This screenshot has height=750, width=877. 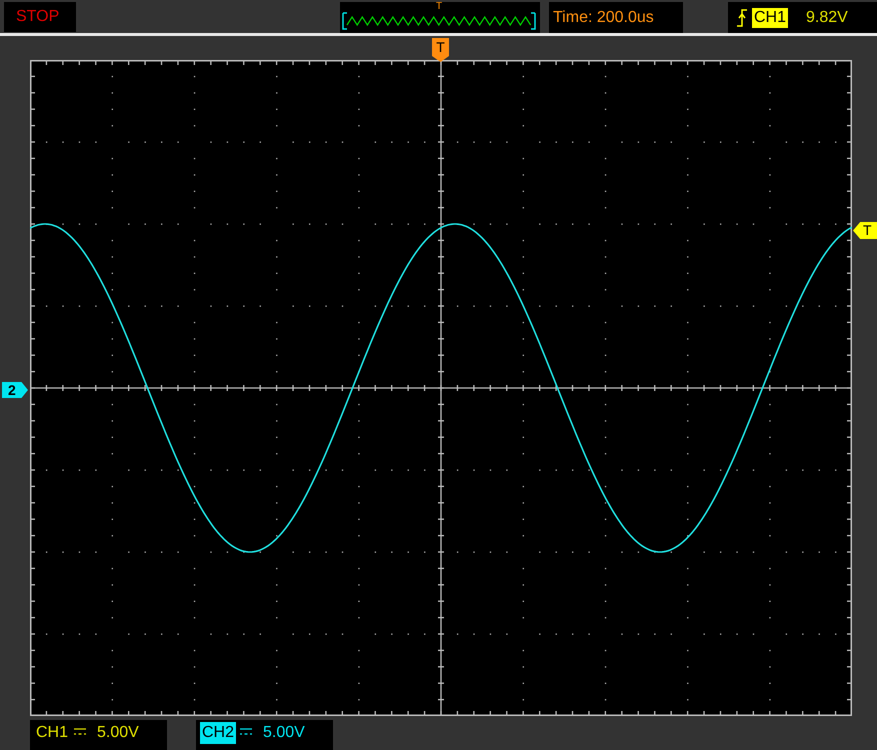 I want to click on timebase-label: Time: 200.0us, so click(x=616, y=17).